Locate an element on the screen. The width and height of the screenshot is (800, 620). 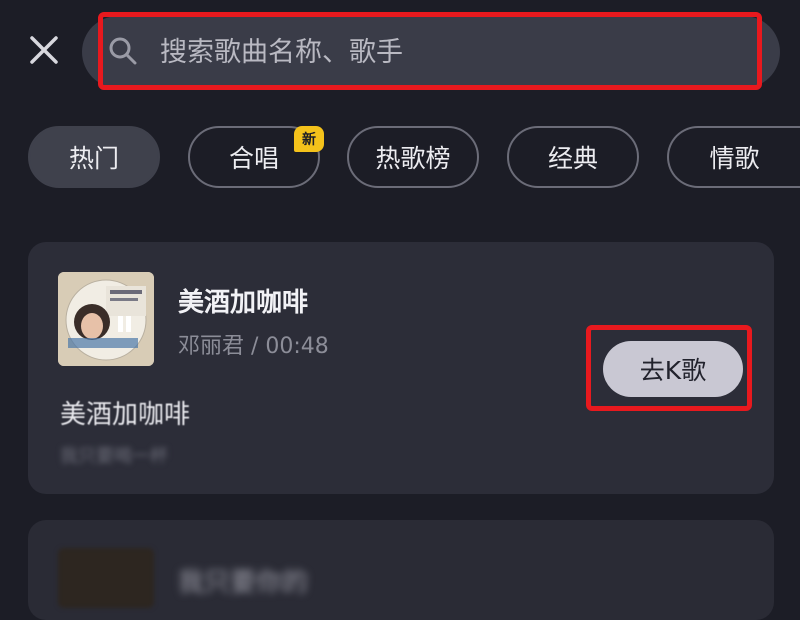
lyric-preview: 美酒加咖啡 is located at coordinates (125, 415).